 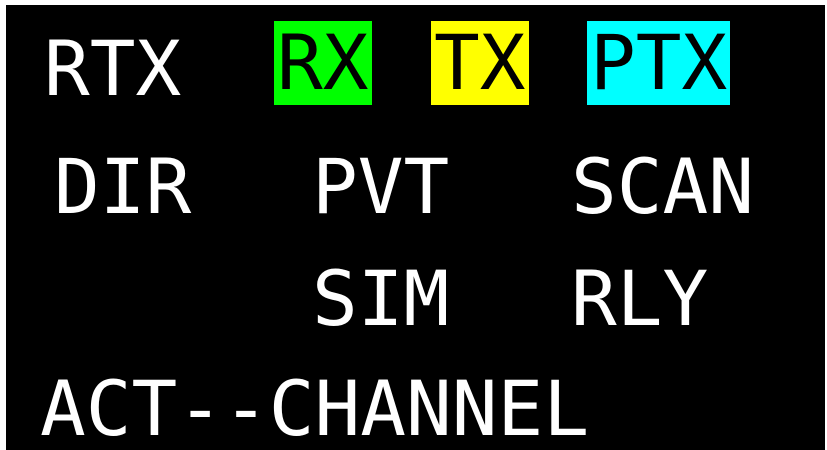 I want to click on rx-indicator: RX, so click(x=323, y=63).